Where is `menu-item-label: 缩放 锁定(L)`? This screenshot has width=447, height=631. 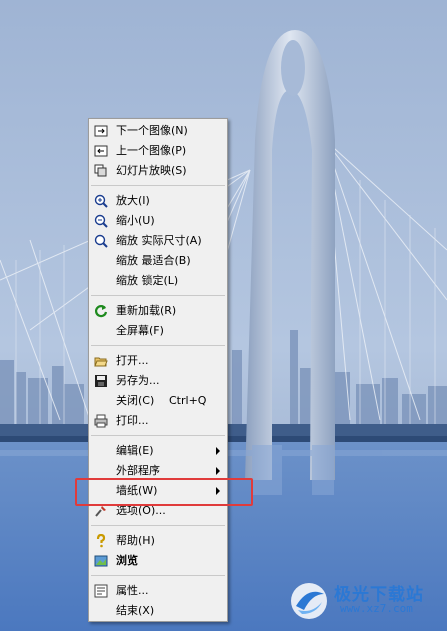
menu-item-label: 缩放 锁定(L) is located at coordinates (147, 280).